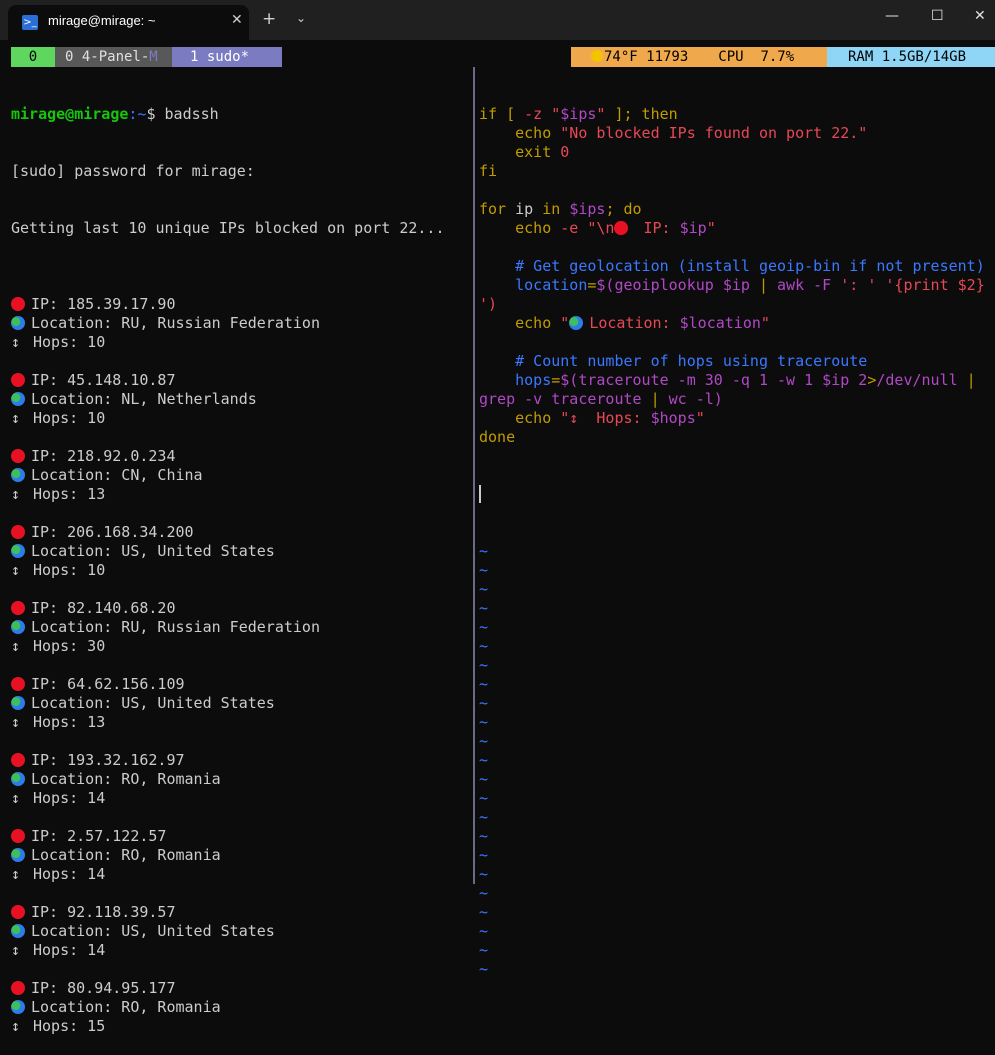  I want to click on code-token: for, so click(497, 209).